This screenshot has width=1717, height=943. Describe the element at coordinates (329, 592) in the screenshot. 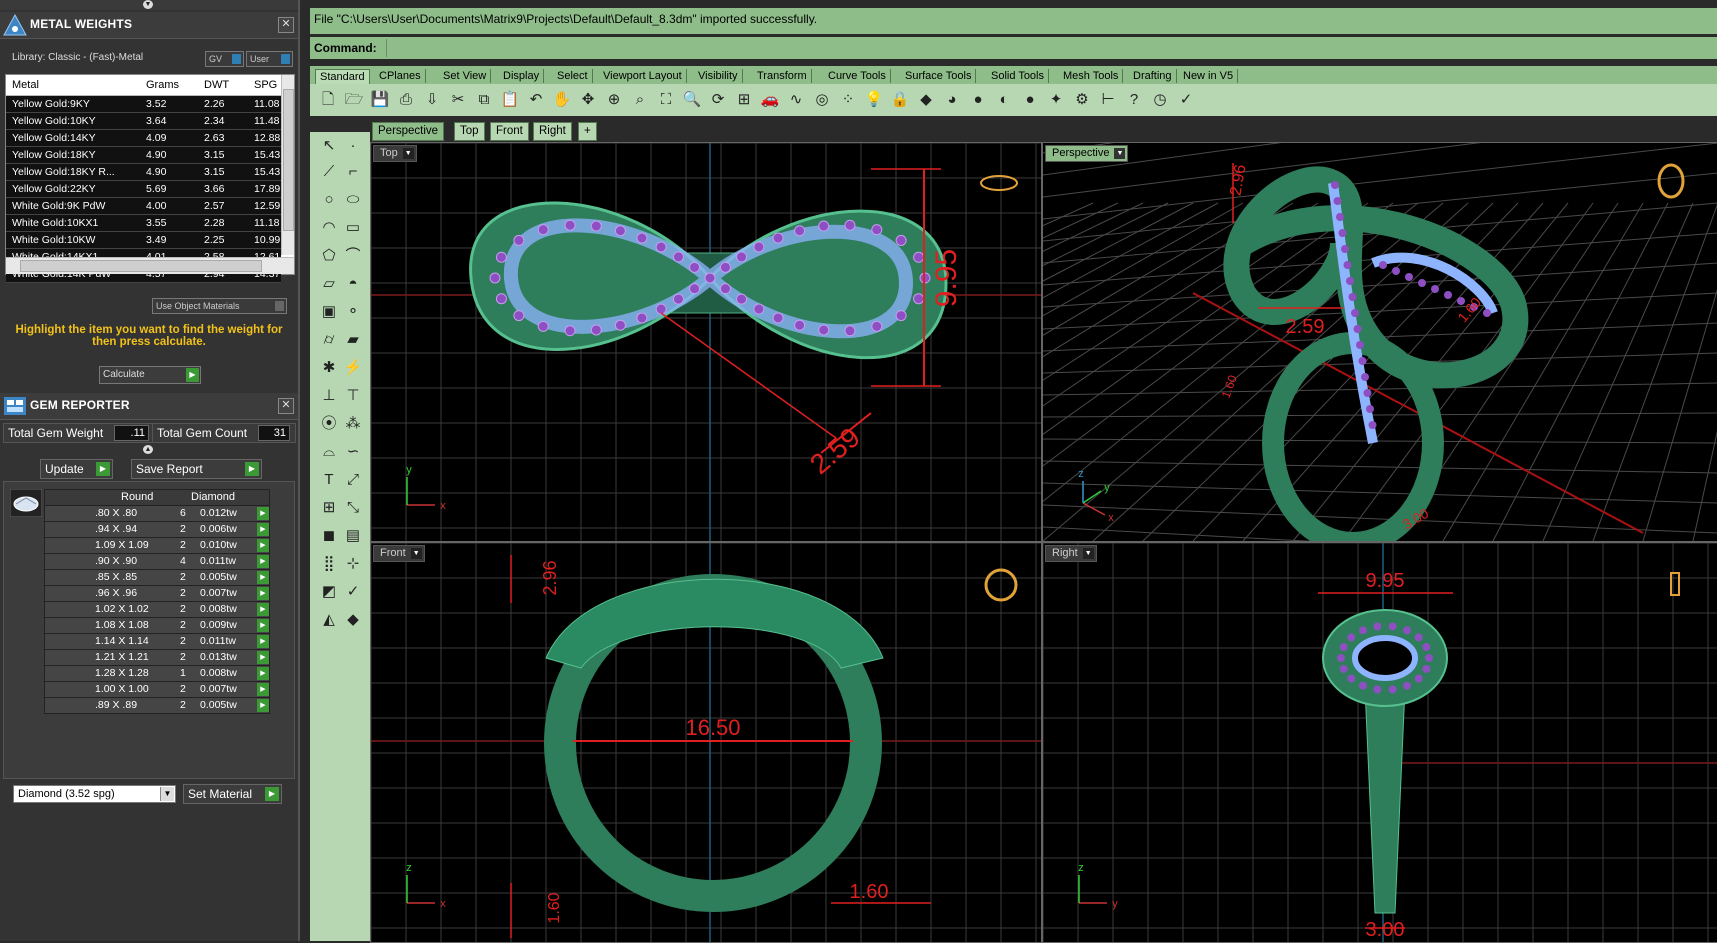

I see `analyze-icon: ◩` at that location.